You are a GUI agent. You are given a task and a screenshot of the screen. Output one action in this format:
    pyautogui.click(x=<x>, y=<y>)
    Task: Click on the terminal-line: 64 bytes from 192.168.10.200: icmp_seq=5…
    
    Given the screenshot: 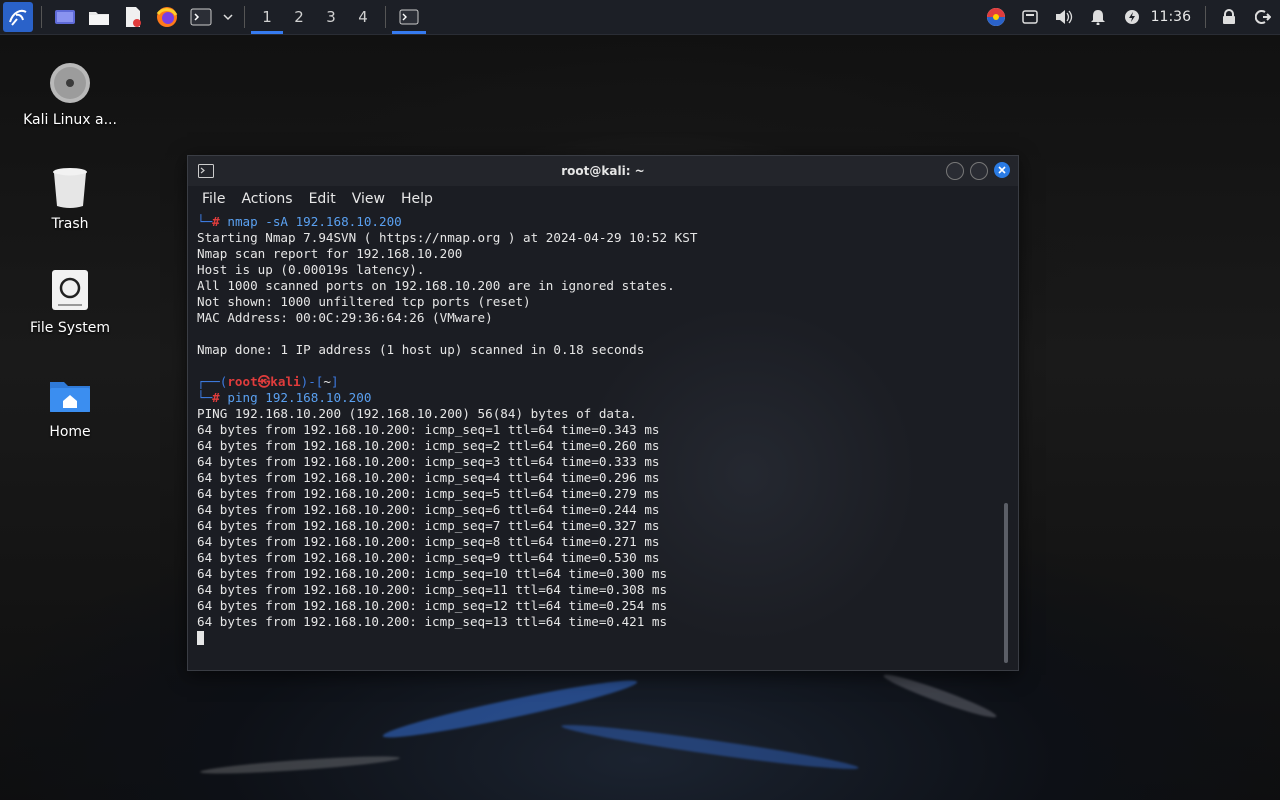 What is the action you would take?
    pyautogui.click(x=428, y=493)
    